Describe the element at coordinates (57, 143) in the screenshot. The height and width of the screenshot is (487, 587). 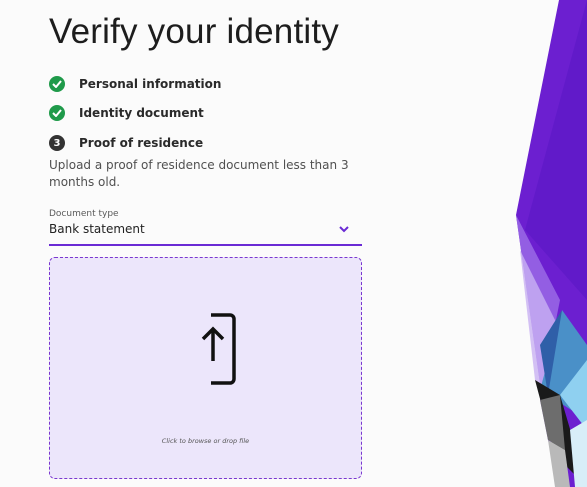
I see `step-number-badge: 3` at that location.